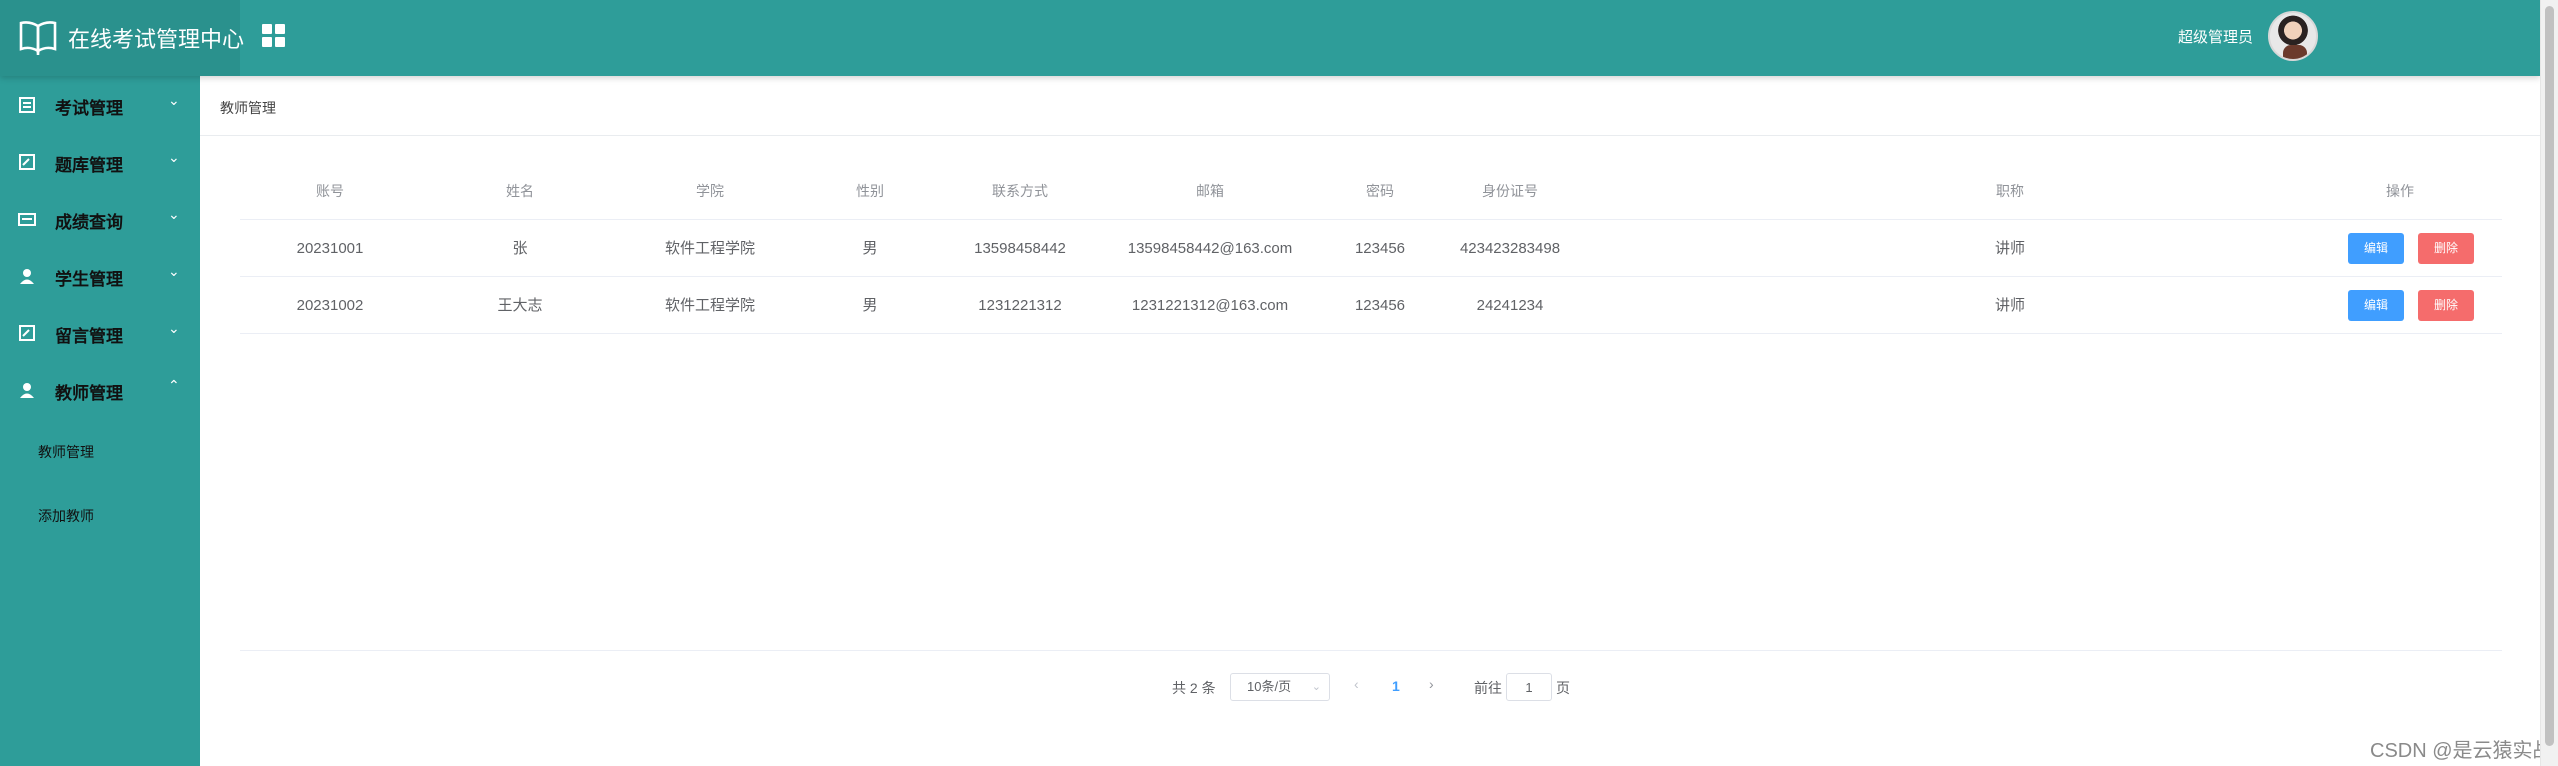 The width and height of the screenshot is (2558, 766). Describe the element at coordinates (870, 191) in the screenshot. I see `column-header: 性别` at that location.